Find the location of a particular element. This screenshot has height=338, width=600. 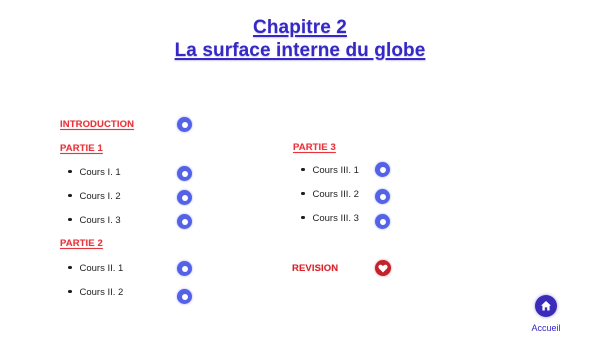

introduction-ring-button-icon is located at coordinates (184, 124).